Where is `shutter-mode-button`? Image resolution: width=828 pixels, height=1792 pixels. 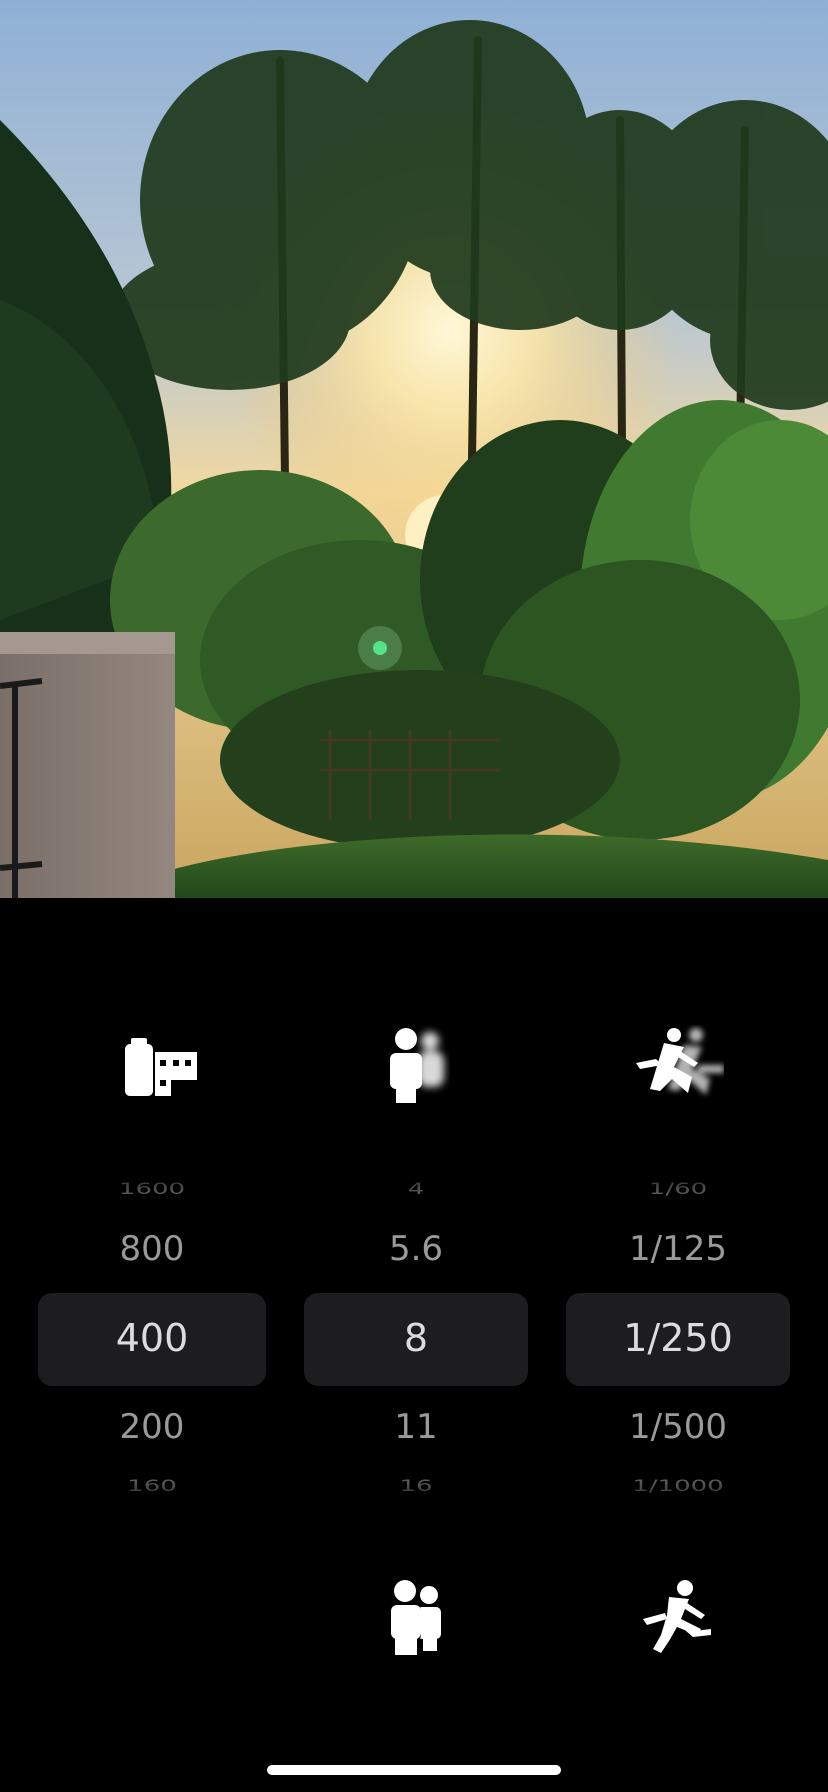
shutter-mode-button is located at coordinates (679, 1065).